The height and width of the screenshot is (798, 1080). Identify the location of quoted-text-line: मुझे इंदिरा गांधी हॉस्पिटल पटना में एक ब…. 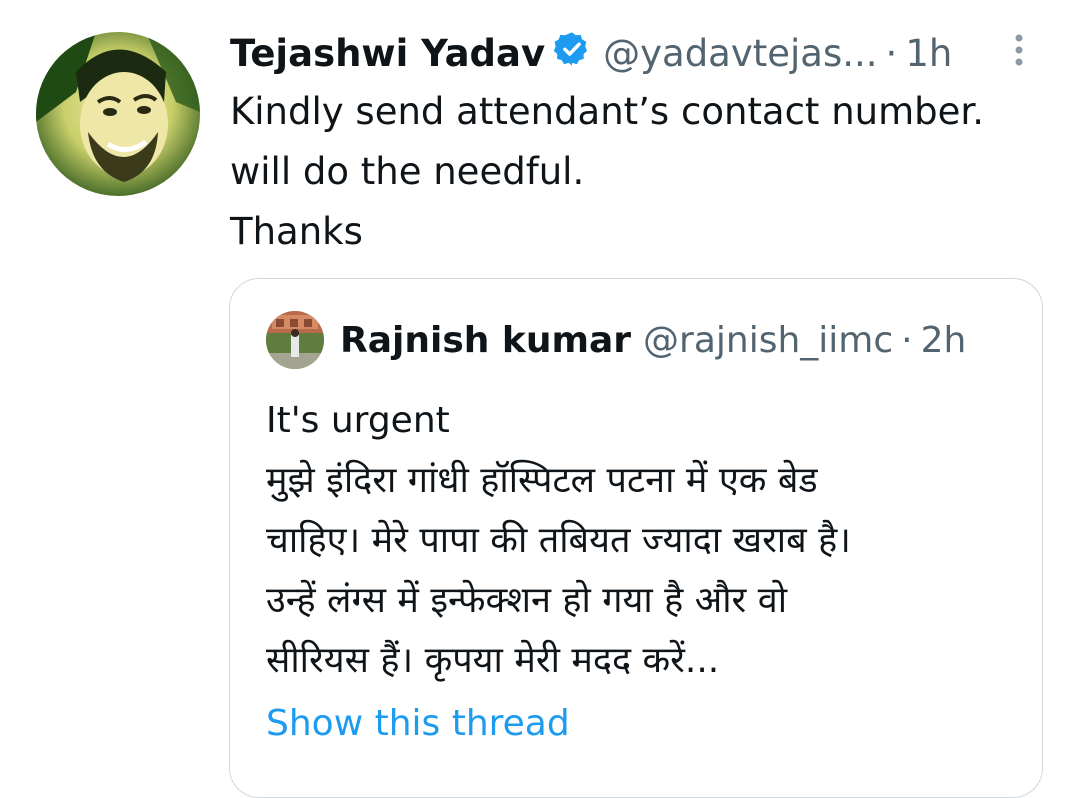
(542, 480).